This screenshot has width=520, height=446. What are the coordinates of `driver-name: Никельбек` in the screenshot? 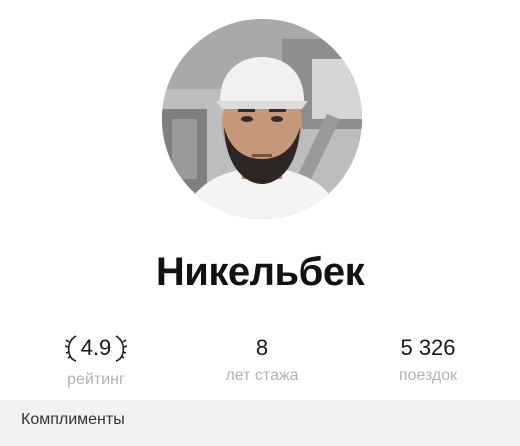 It's located at (260, 272).